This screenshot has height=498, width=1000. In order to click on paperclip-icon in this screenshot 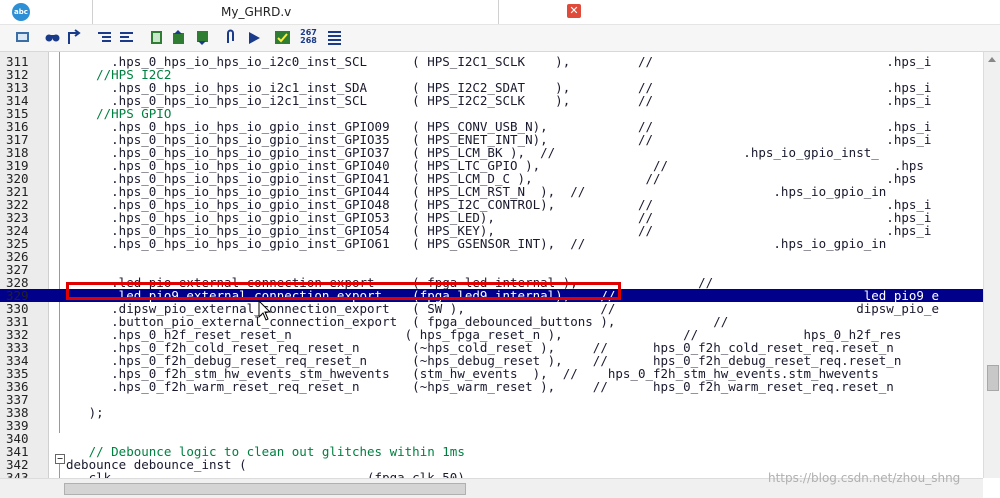, I will do `click(230, 37)`.